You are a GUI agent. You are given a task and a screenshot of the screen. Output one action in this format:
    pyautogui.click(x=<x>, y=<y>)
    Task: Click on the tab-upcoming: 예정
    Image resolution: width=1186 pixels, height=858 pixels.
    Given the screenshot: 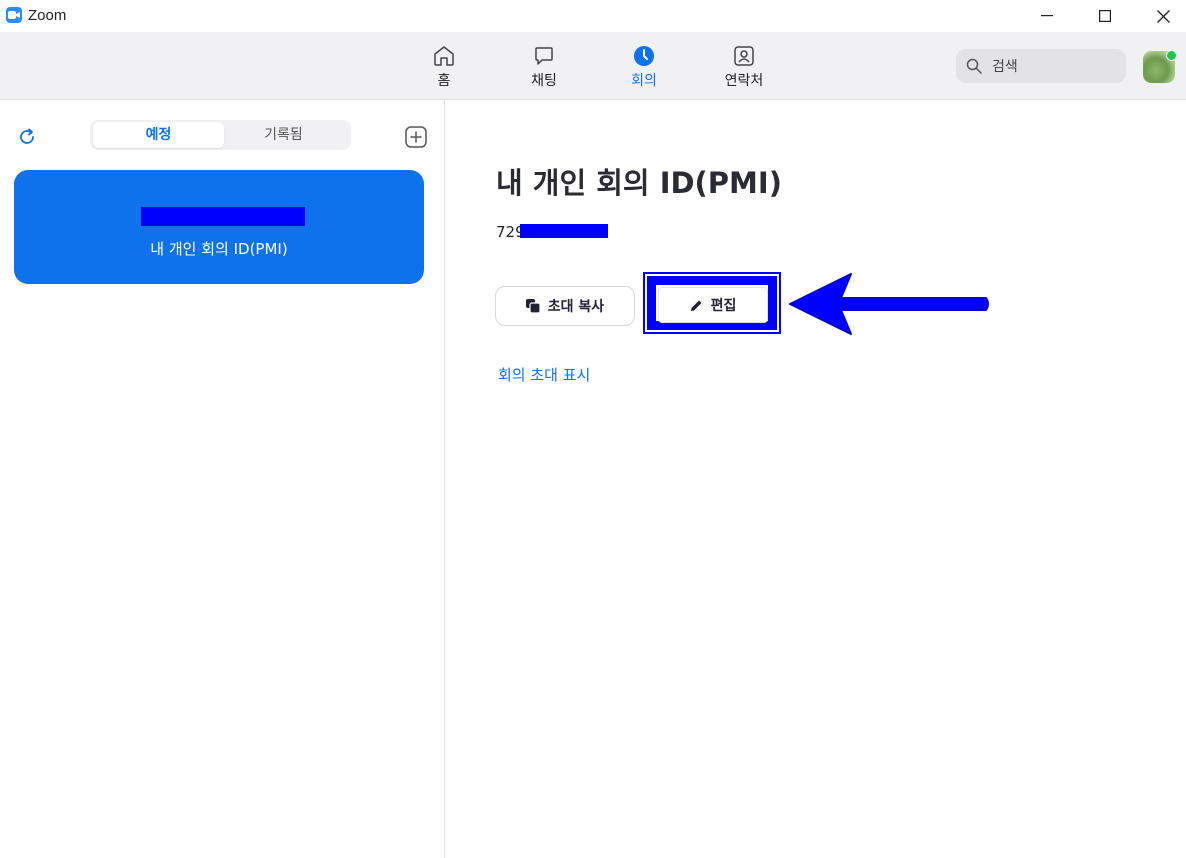 What is the action you would take?
    pyautogui.click(x=158, y=135)
    